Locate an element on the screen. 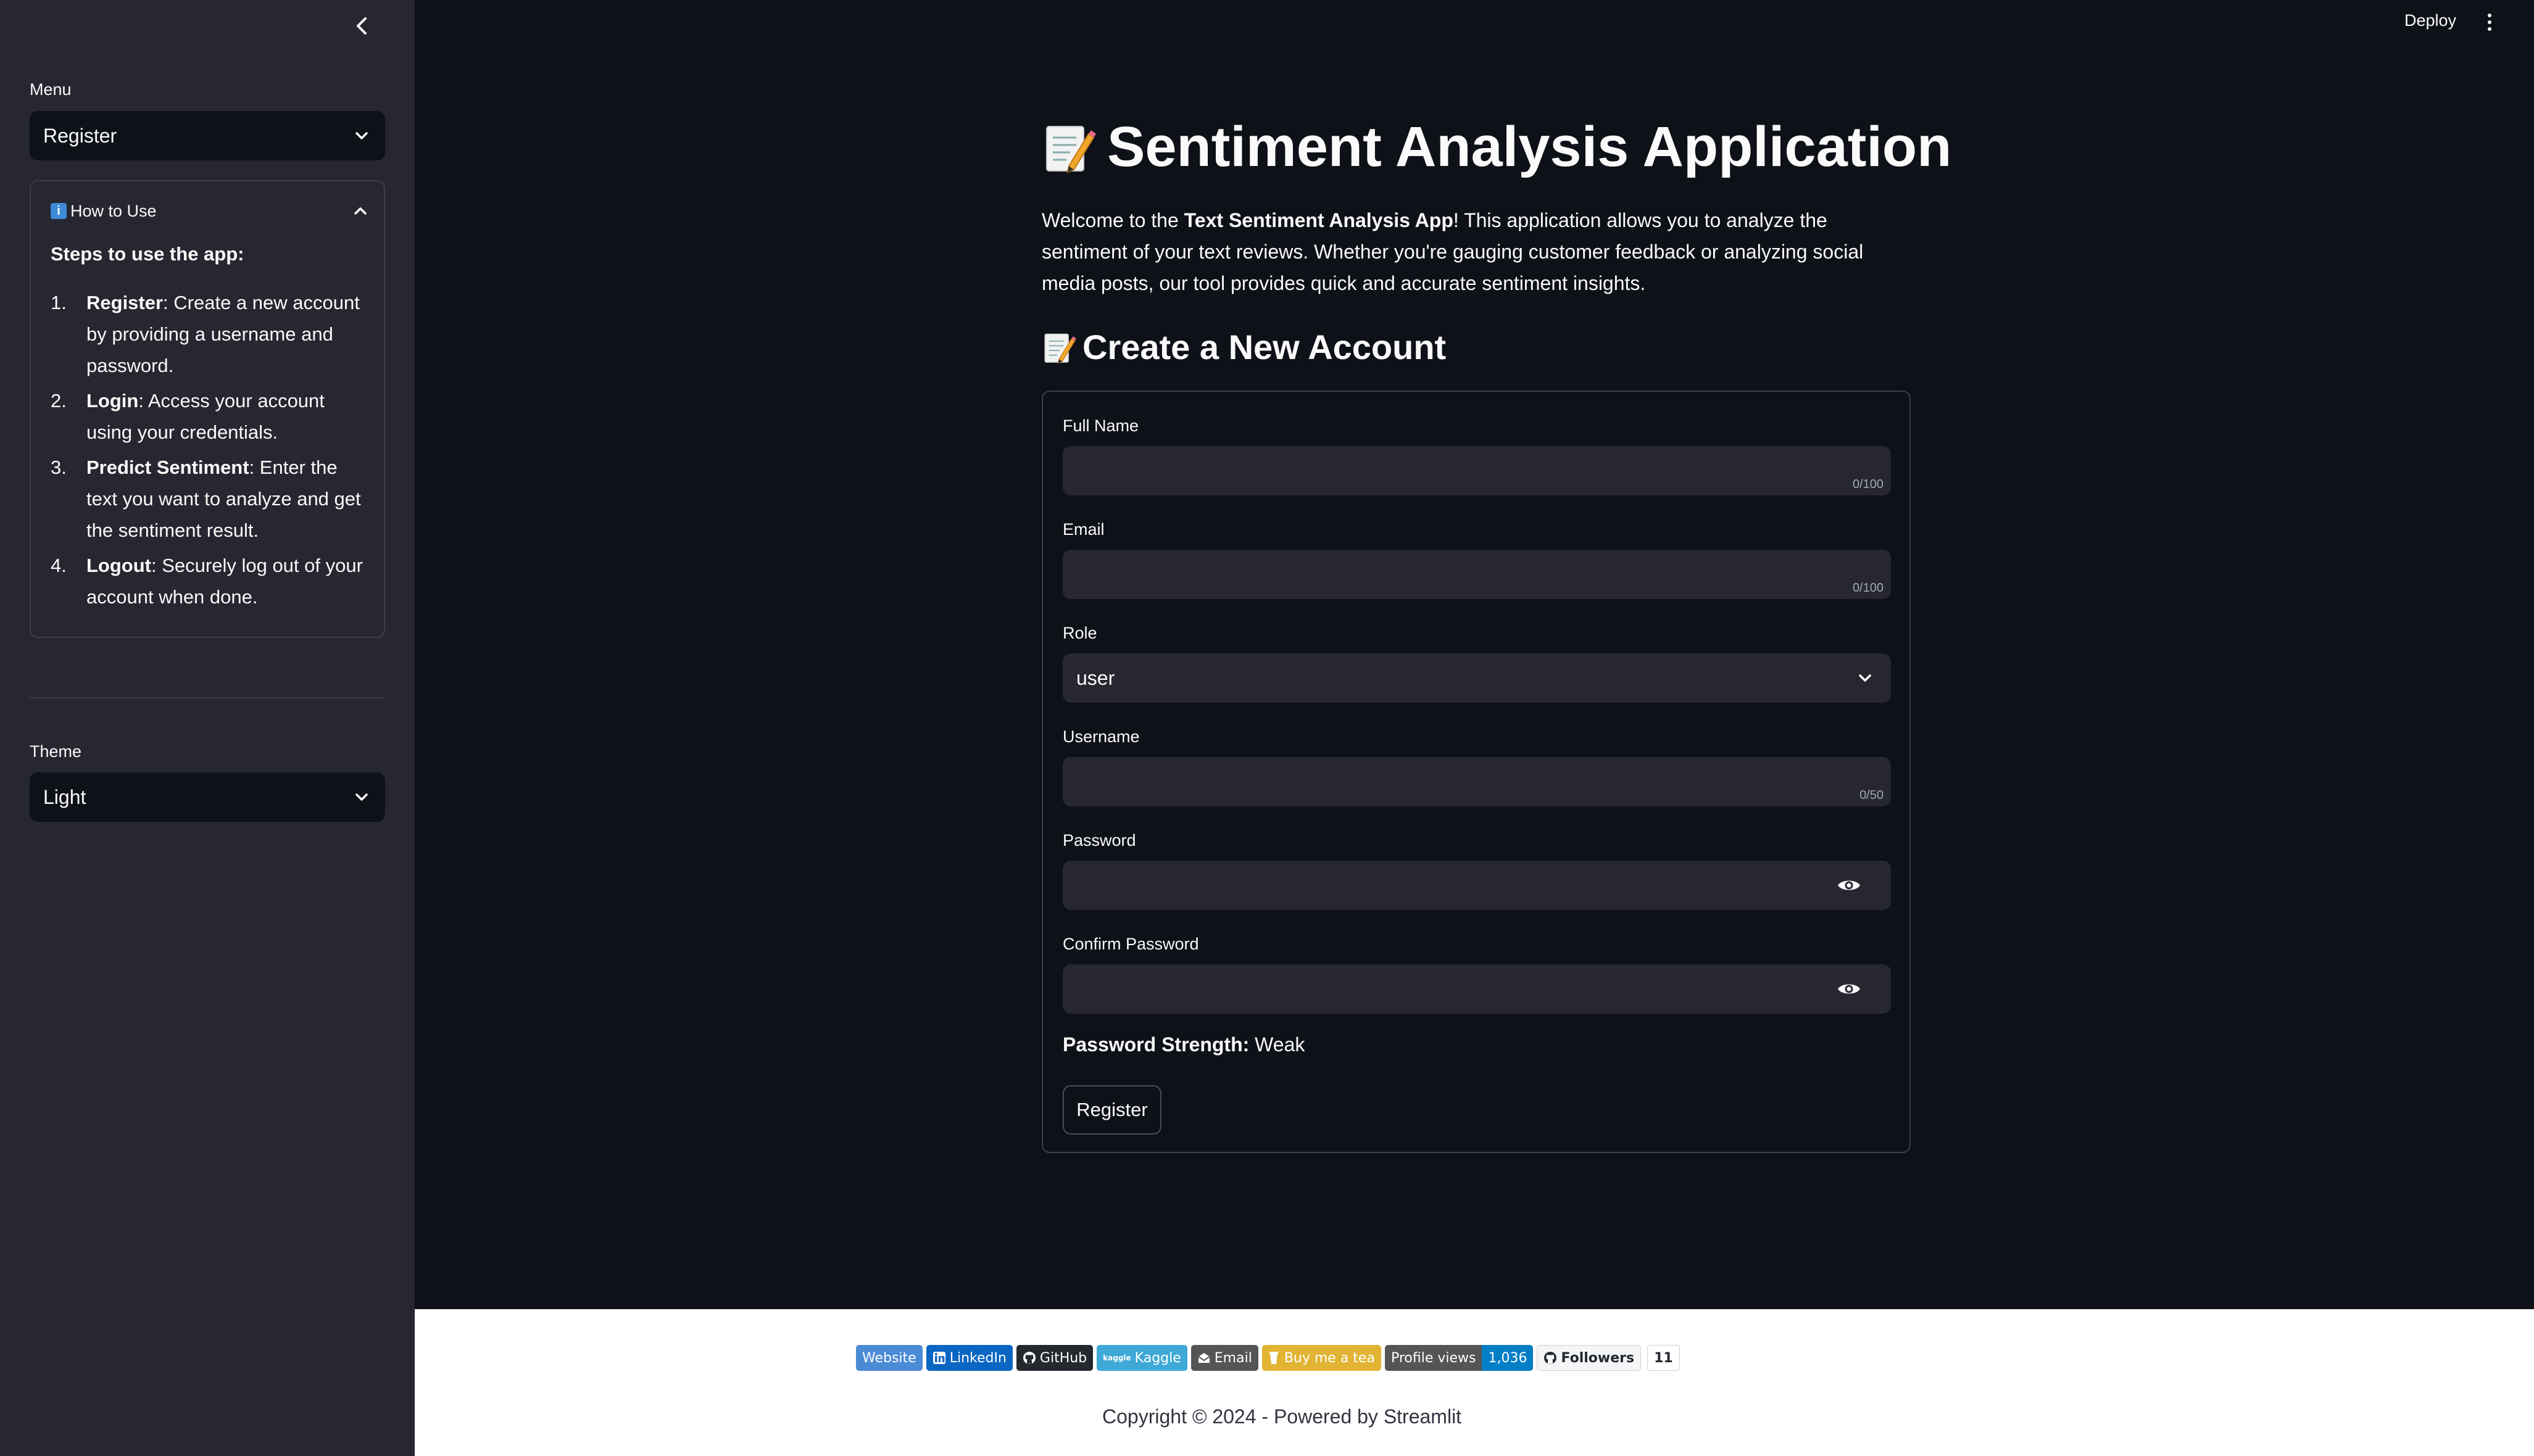  page-title: Sentiment Analysis Application is located at coordinates (1497, 147).